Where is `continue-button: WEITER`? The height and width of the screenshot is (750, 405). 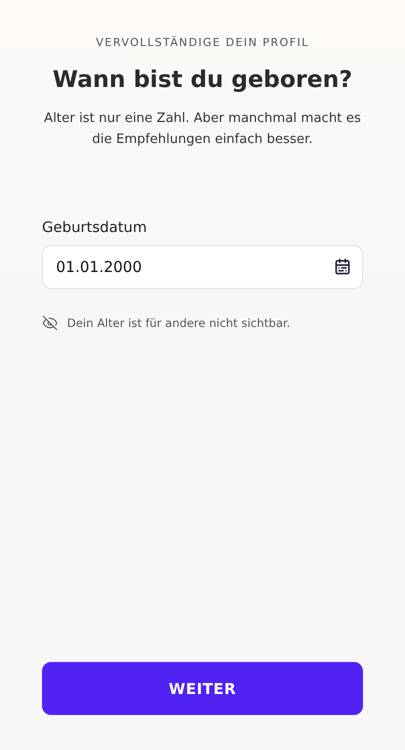 continue-button: WEITER is located at coordinates (202, 688).